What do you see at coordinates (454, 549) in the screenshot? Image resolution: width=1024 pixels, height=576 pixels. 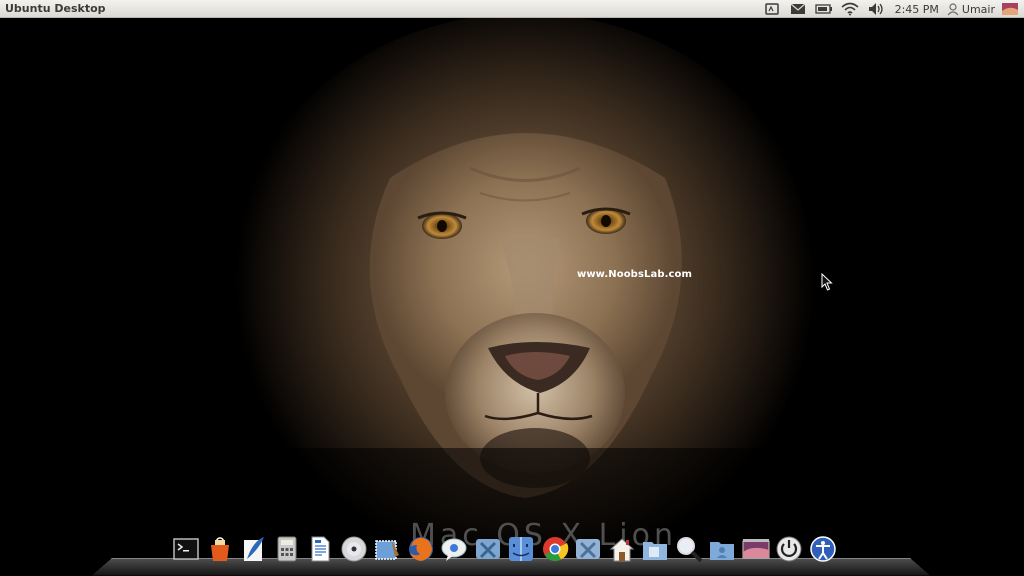 I see `chat-icon` at bounding box center [454, 549].